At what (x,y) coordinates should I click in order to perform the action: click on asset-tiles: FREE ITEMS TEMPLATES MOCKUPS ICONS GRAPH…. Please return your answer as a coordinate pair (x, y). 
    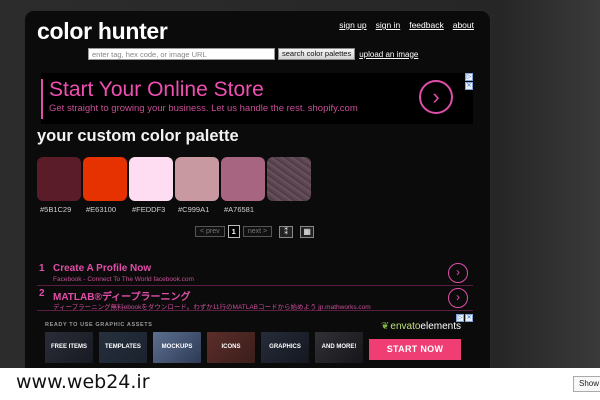
    Looking at the image, I should click on (204, 347).